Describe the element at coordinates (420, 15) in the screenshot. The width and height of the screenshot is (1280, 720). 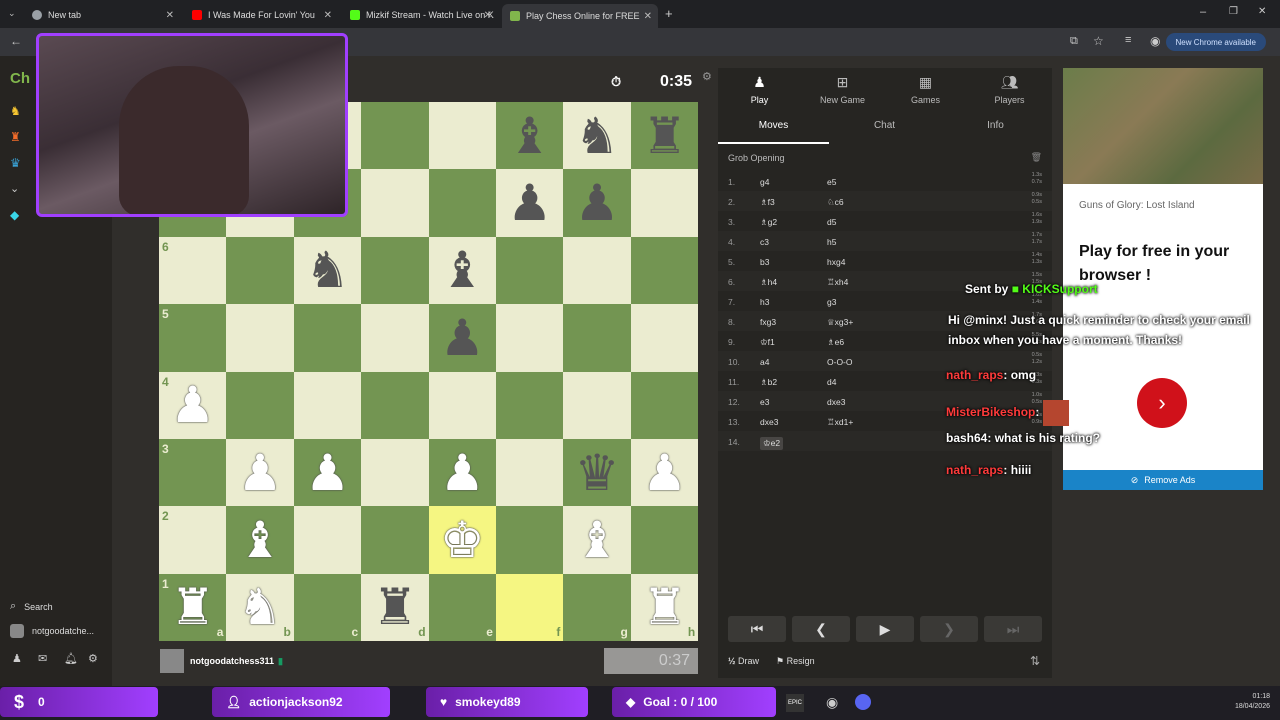
I see `tab-kick: Mizkif Stream - Watch Live on K ✕` at that location.